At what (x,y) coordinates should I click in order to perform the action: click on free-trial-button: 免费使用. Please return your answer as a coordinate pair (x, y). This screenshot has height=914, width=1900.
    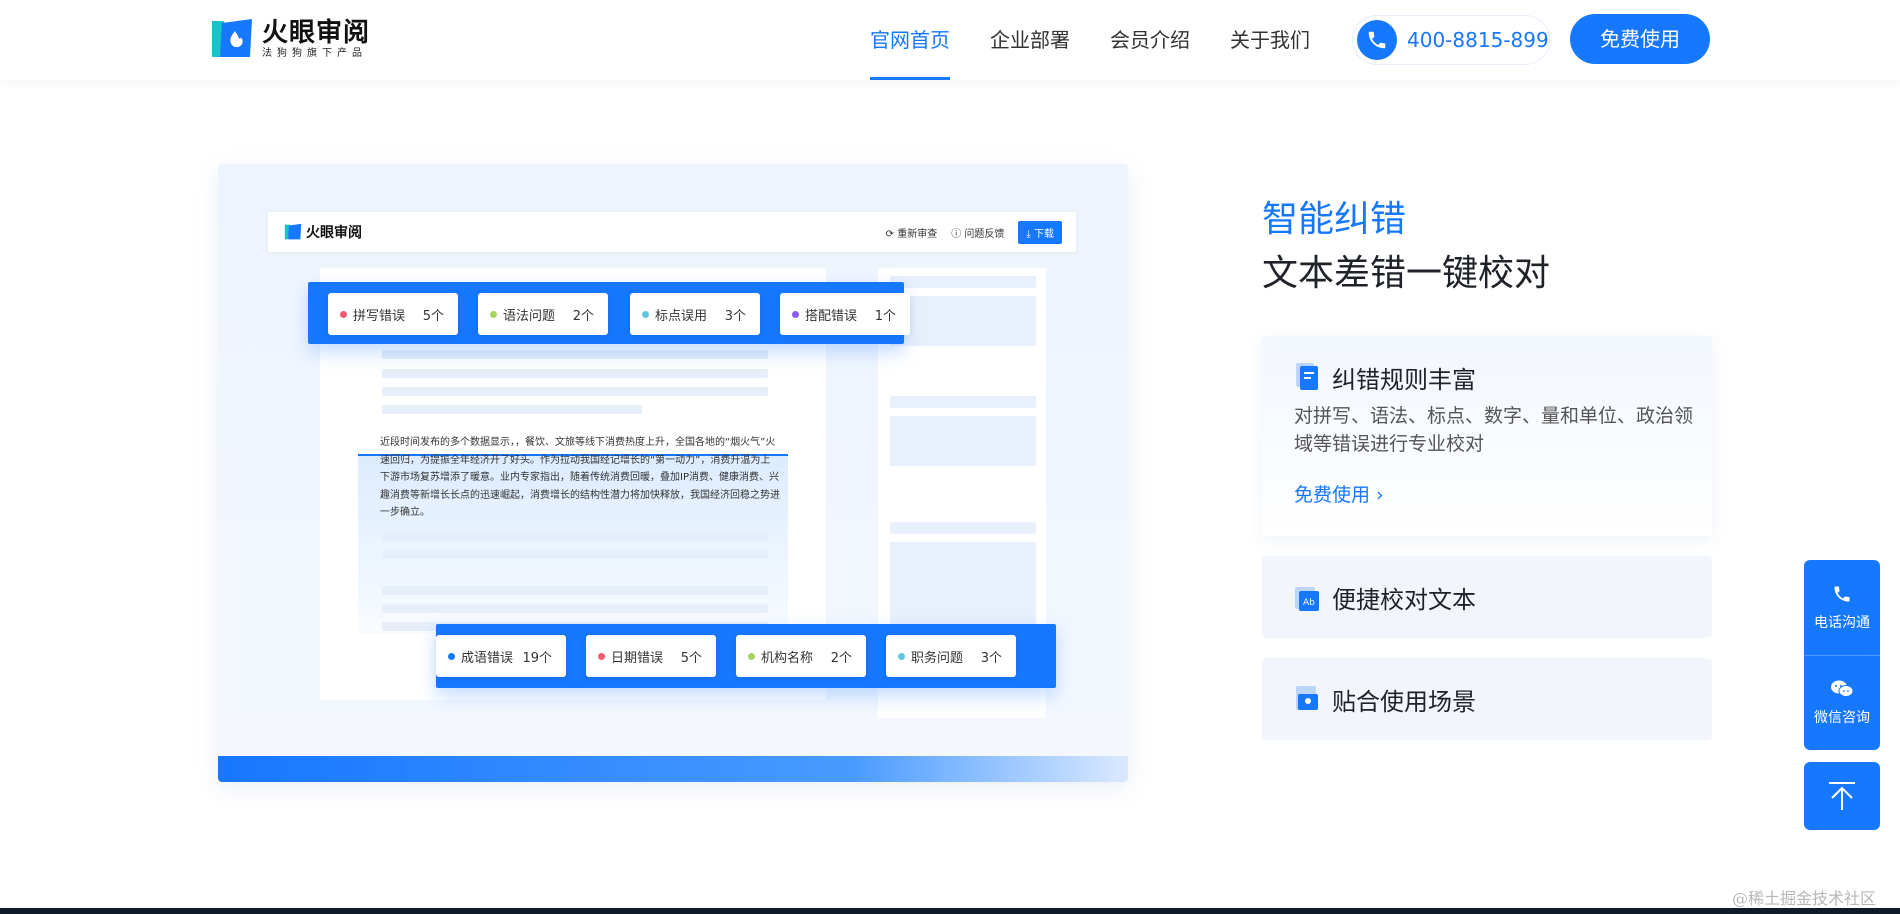
    Looking at the image, I should click on (1640, 39).